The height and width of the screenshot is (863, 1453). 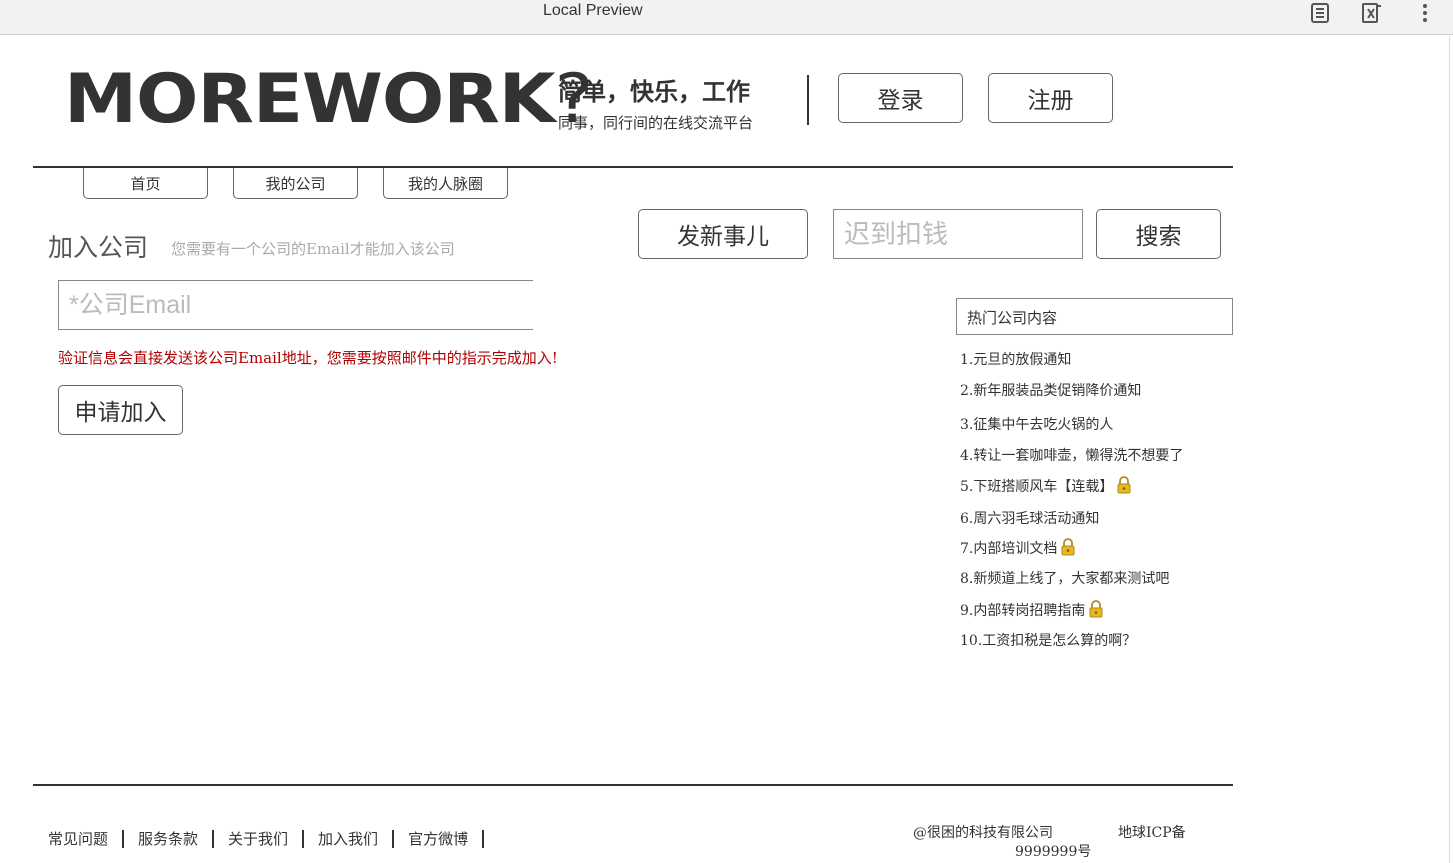 What do you see at coordinates (983, 833) in the screenshot?
I see `copyright-text: @很困的科技有限公司` at bounding box center [983, 833].